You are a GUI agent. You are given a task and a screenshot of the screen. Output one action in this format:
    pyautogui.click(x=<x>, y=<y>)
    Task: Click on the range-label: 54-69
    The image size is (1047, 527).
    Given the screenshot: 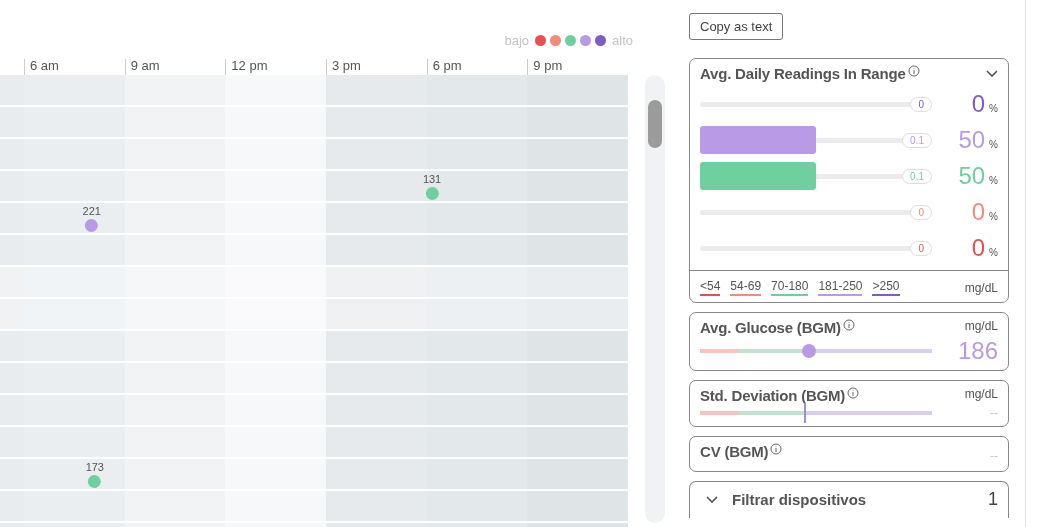 What is the action you would take?
    pyautogui.click(x=746, y=287)
    